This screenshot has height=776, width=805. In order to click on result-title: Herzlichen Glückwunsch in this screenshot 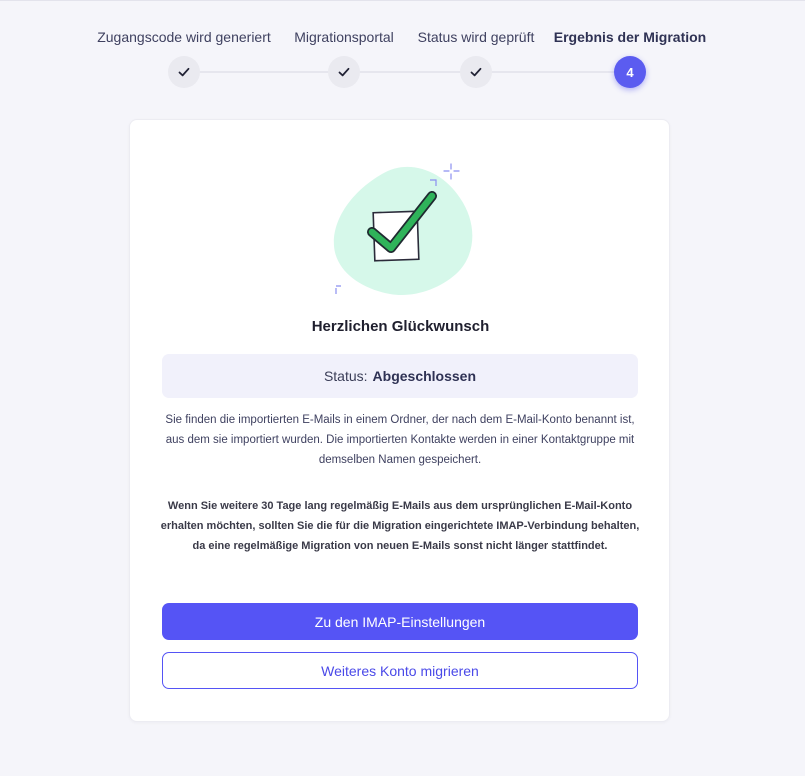, I will do `click(400, 326)`.